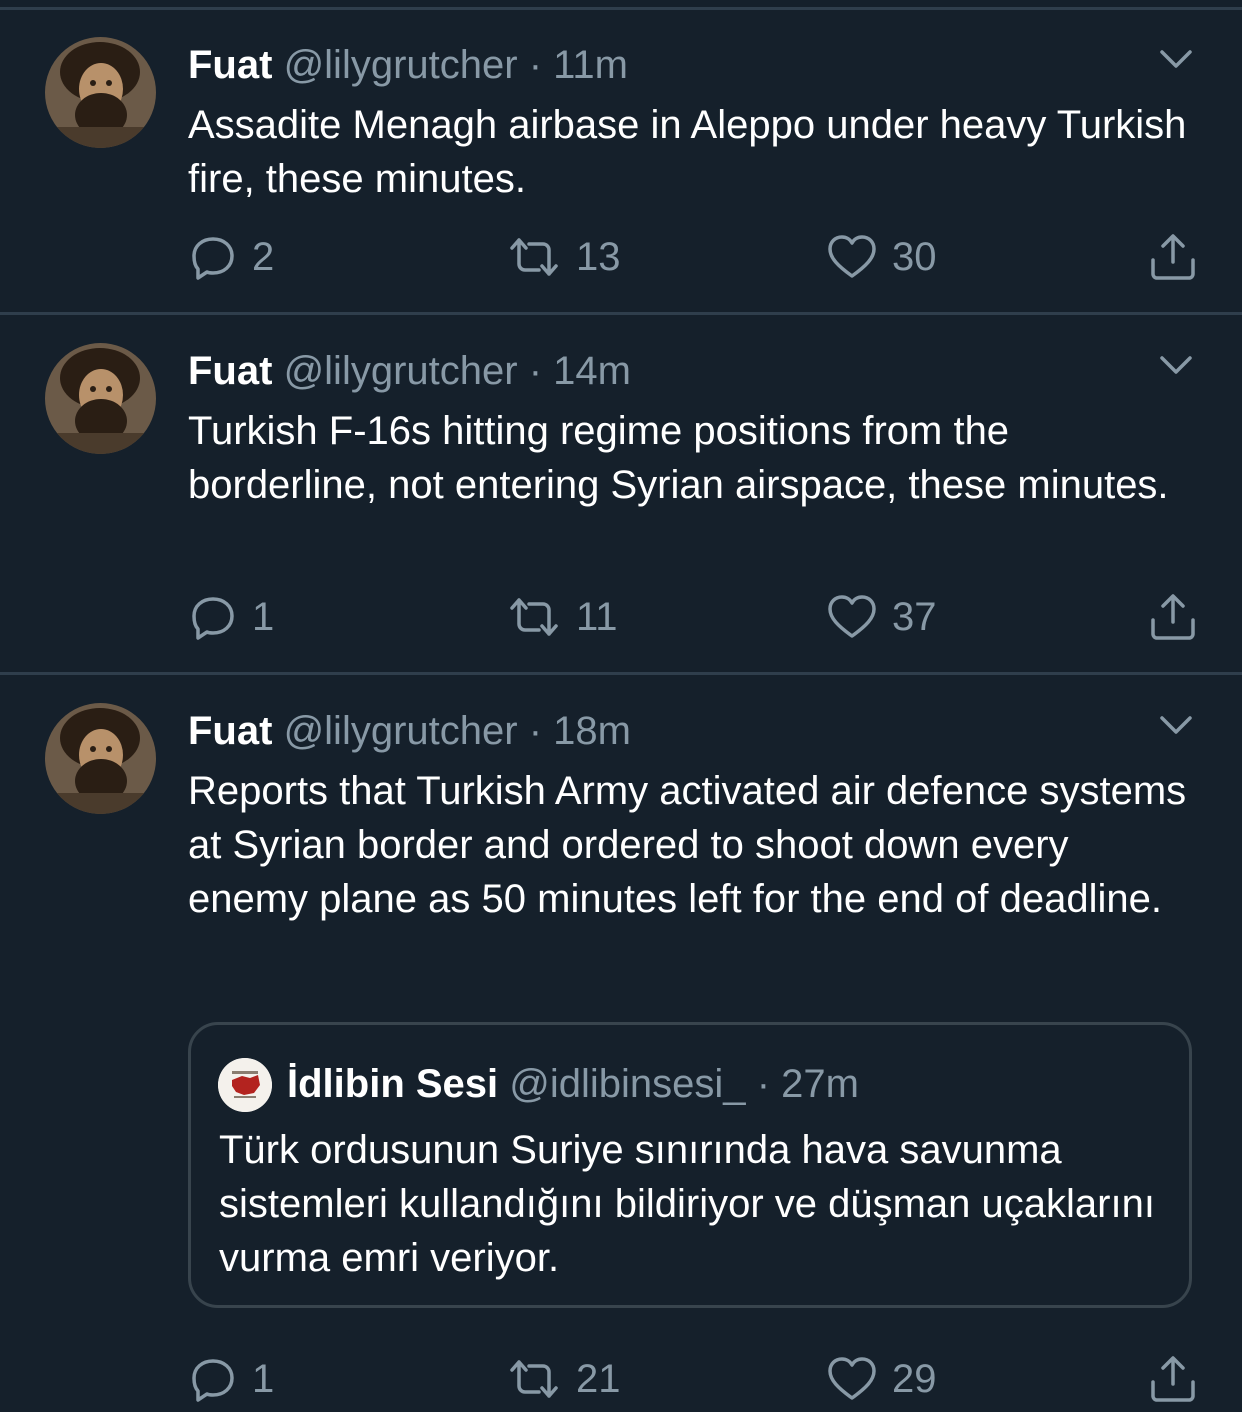 The image size is (1242, 1412). I want to click on retweet-count: 13, so click(598, 257).